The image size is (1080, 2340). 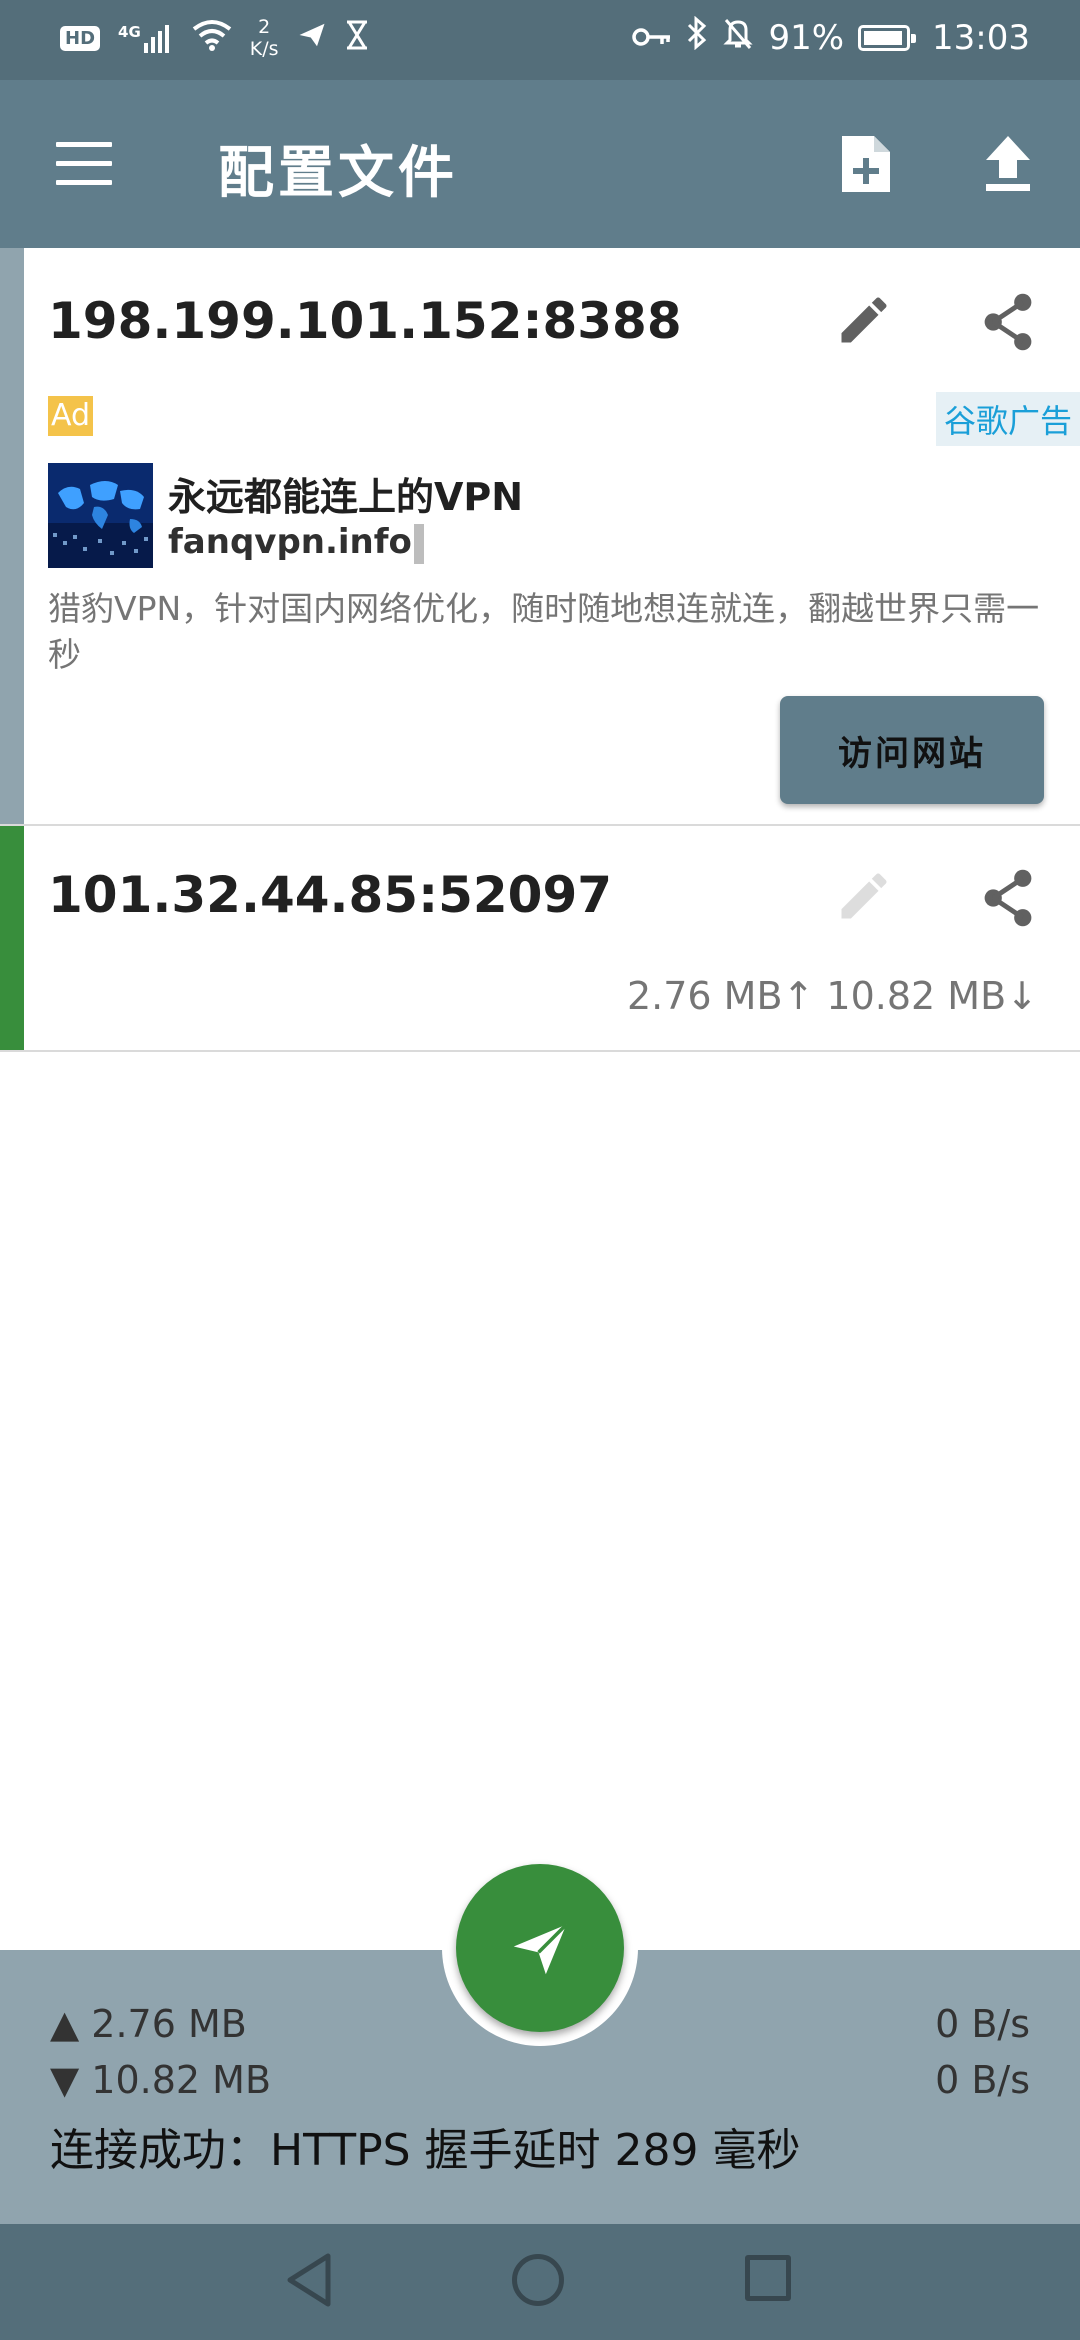 I want to click on upload-total: ▲ 2.76 MB, so click(x=148, y=2024).